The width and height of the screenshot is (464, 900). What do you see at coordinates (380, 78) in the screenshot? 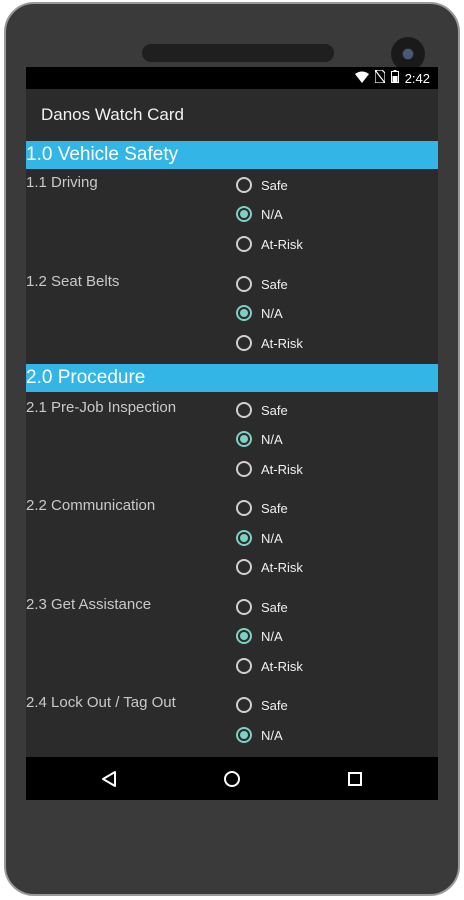
I see `no-sim-icon` at bounding box center [380, 78].